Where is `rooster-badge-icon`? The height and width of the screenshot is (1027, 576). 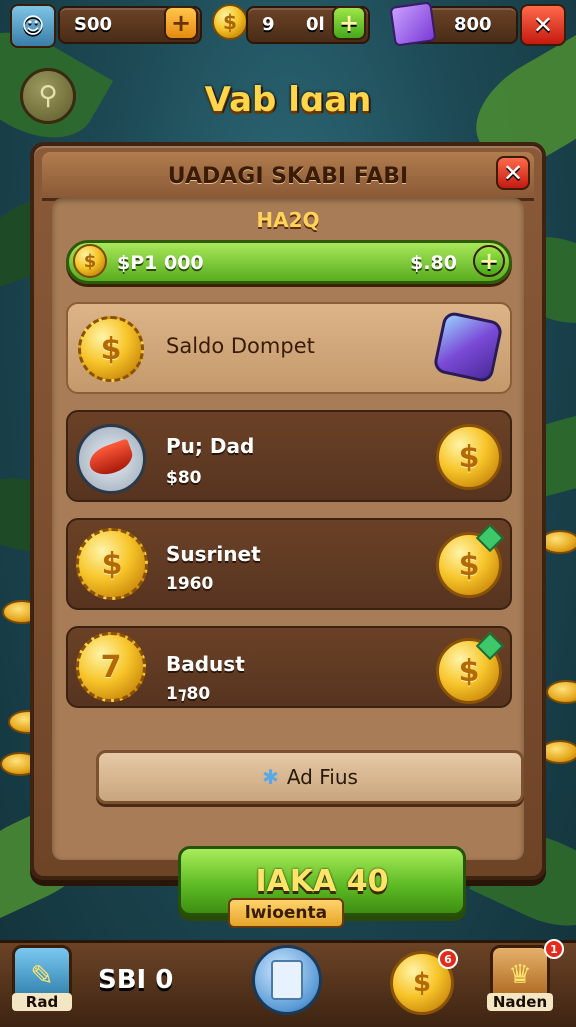 rooster-badge-icon is located at coordinates (111, 459).